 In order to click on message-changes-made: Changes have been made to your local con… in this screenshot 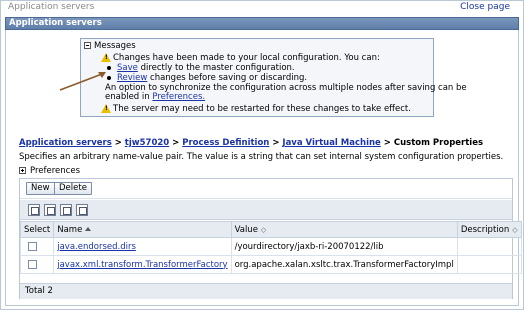, I will do `click(246, 58)`.